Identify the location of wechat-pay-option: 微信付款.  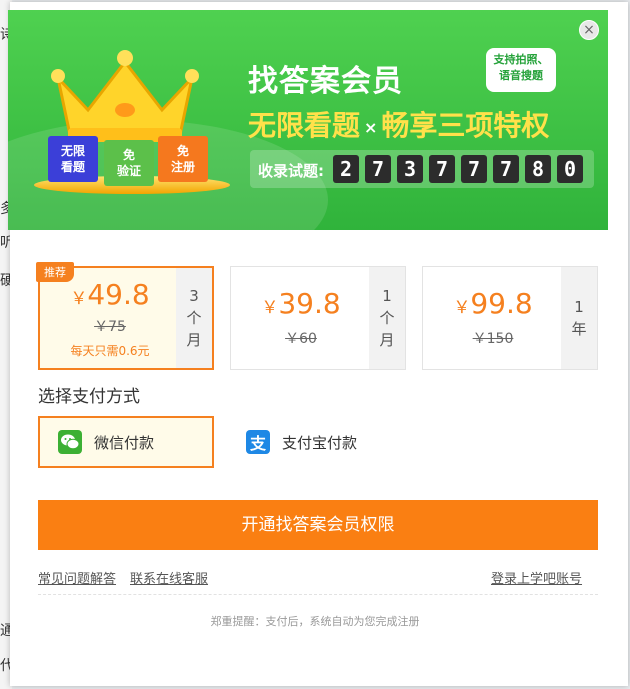
(126, 442).